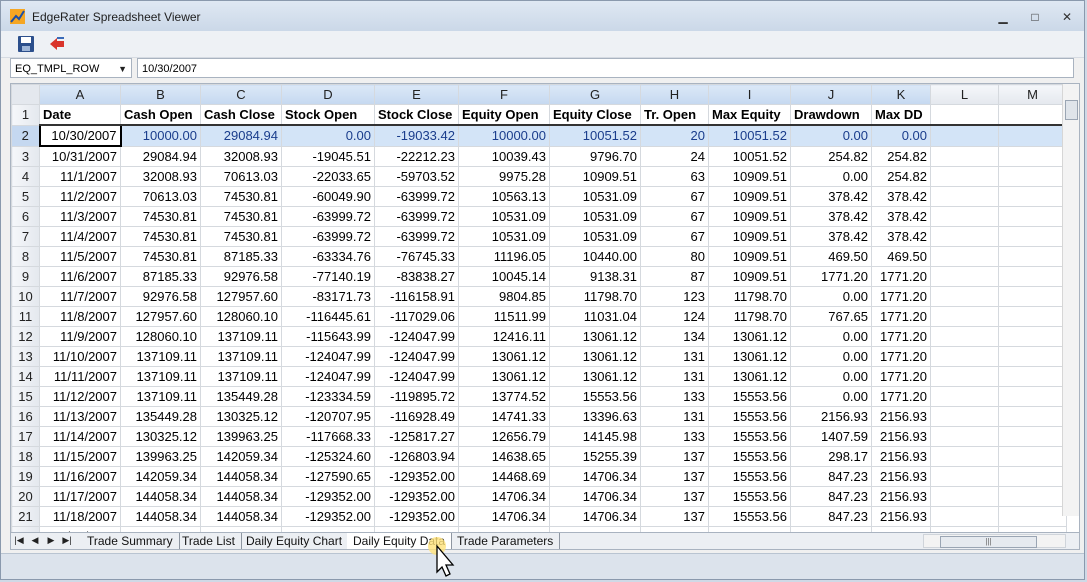 This screenshot has width=1087, height=582. Describe the element at coordinates (51, 540) in the screenshot. I see `next-sheet-icon: ▶` at that location.